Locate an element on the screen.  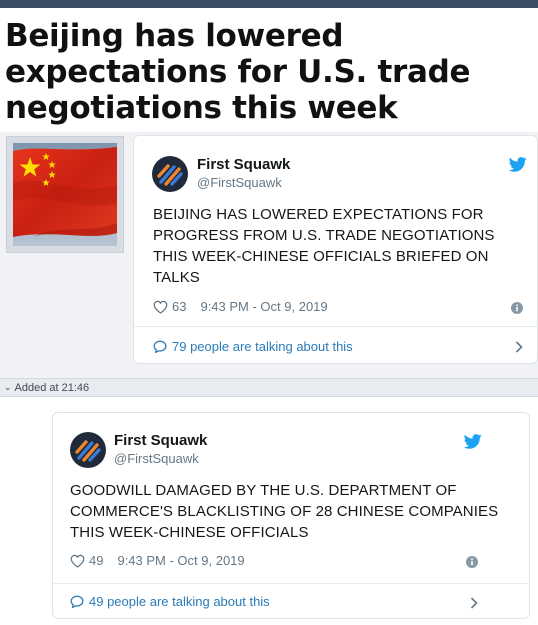
conversation-link-text: 49 people are talking about this is located at coordinates (179, 601).